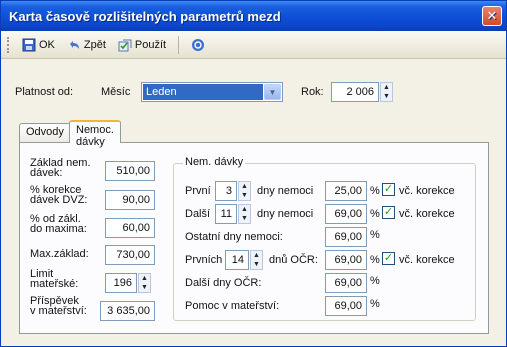  Describe the element at coordinates (130, 171) in the screenshot. I see `zaklad-field: 510,00` at that location.